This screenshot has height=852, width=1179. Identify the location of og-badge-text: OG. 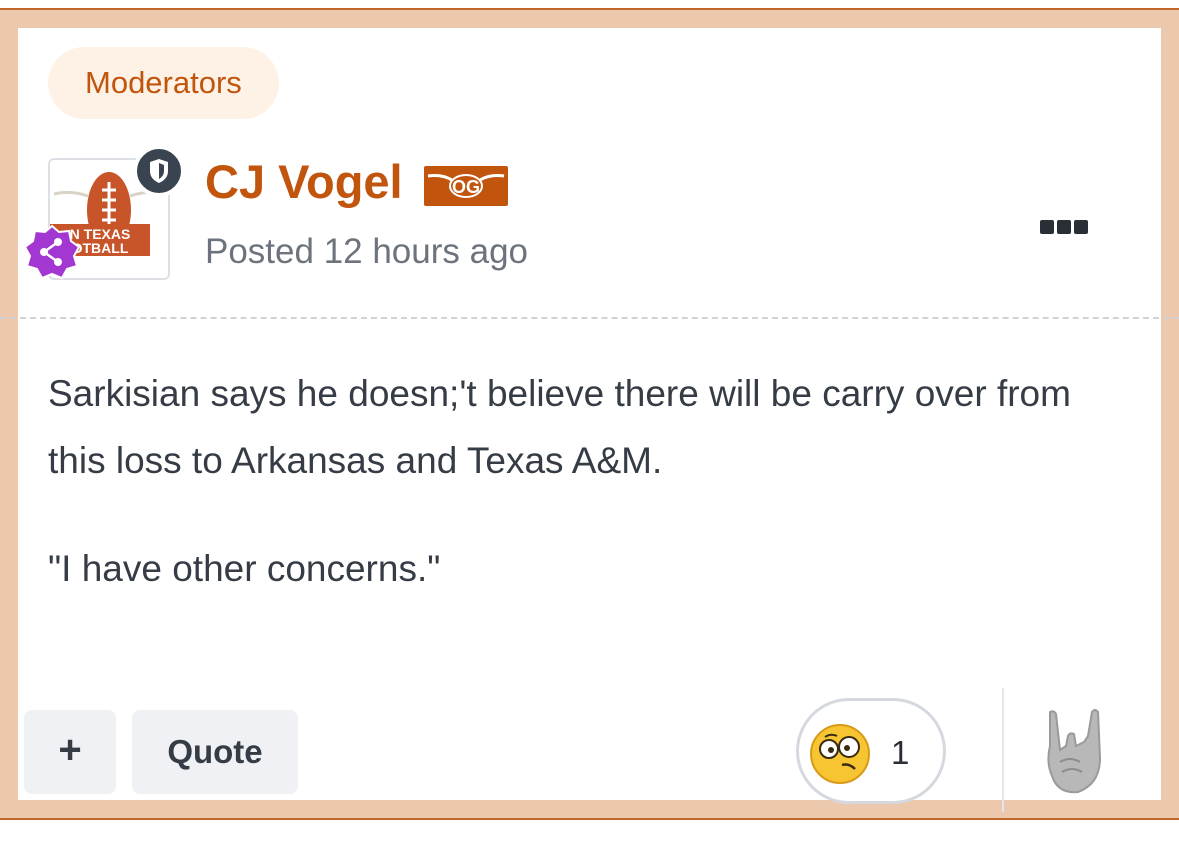
(466, 187).